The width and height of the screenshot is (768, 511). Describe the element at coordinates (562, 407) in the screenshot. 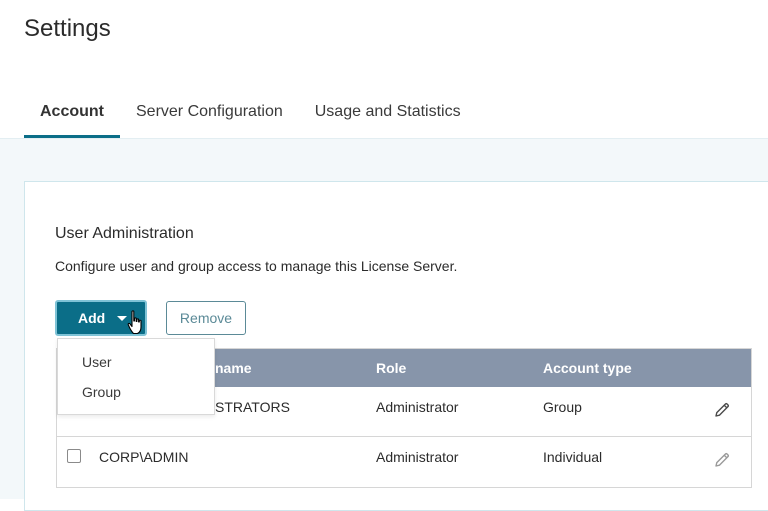

I see `row-account-type: Group` at that location.